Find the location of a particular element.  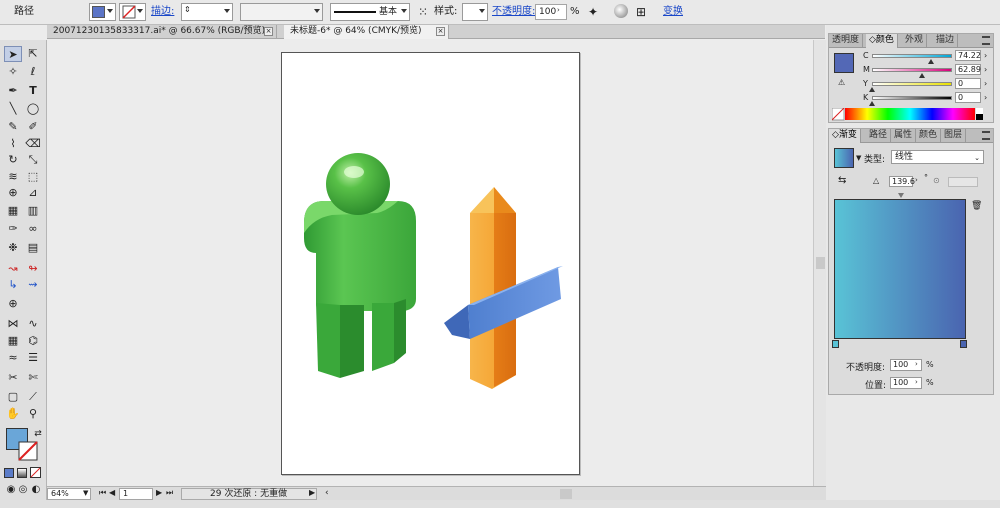

chart-tool-icon: ▦ is located at coordinates (13, 341).